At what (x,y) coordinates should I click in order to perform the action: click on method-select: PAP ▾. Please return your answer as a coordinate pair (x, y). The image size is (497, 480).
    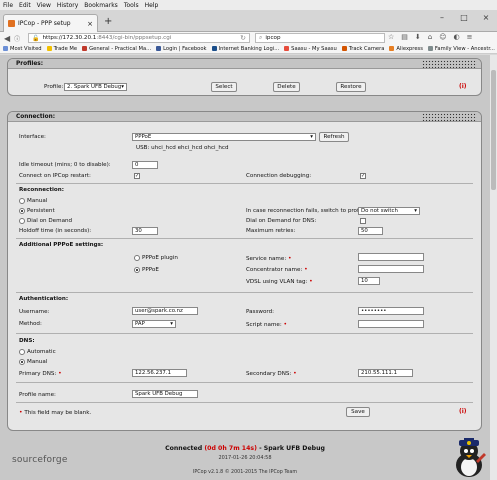
    Looking at the image, I should click on (154, 324).